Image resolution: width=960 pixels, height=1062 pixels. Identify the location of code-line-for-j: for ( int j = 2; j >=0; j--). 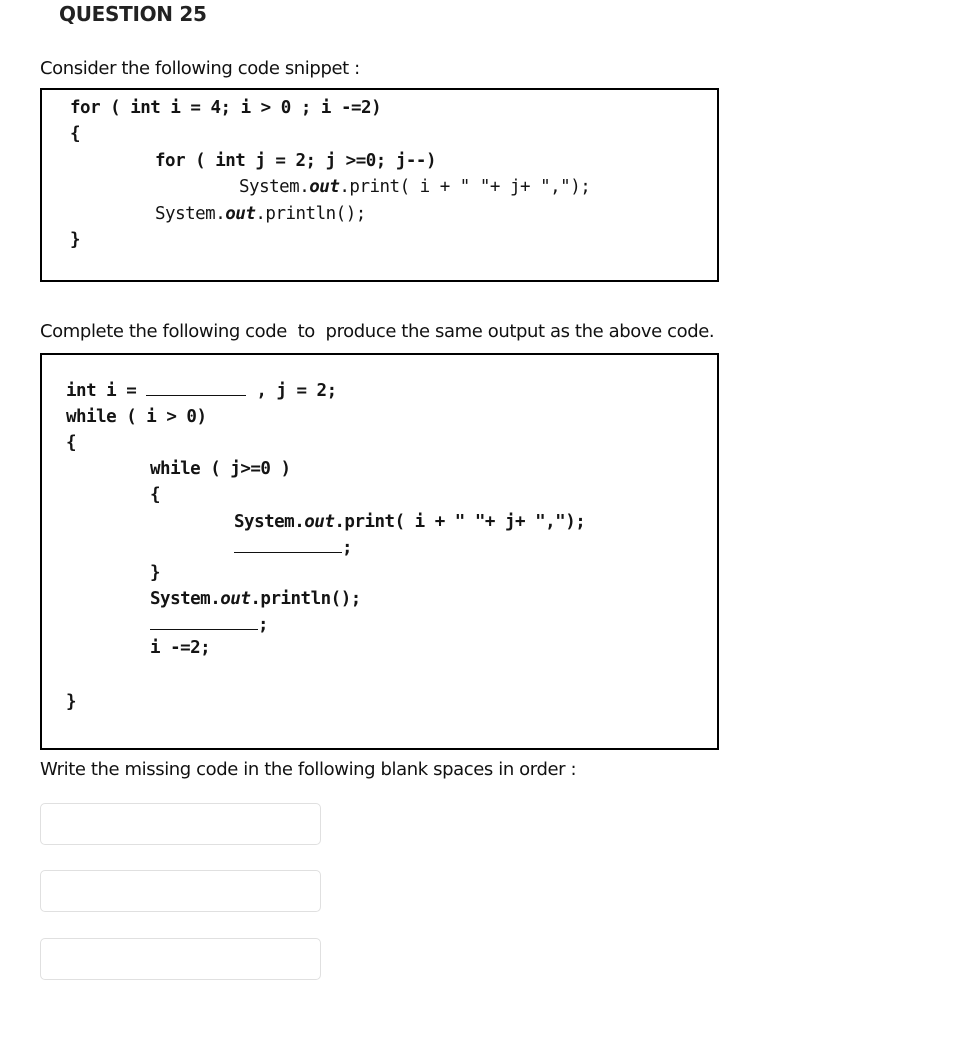
(296, 161).